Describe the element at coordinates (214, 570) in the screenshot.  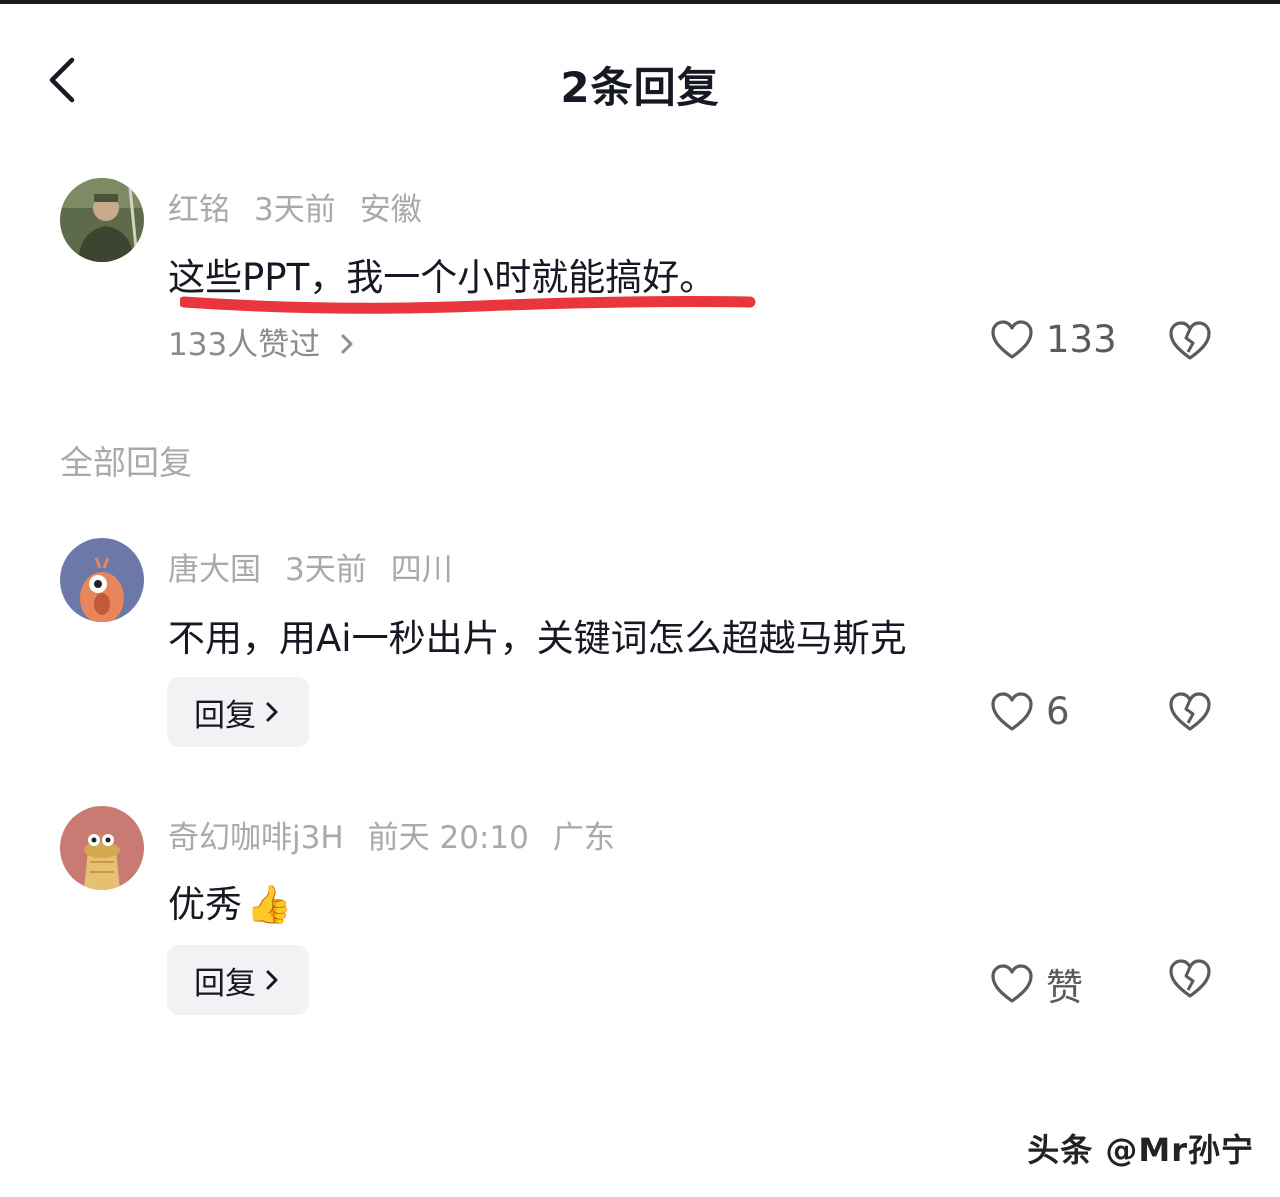
I see `author-name: 唐大国` at that location.